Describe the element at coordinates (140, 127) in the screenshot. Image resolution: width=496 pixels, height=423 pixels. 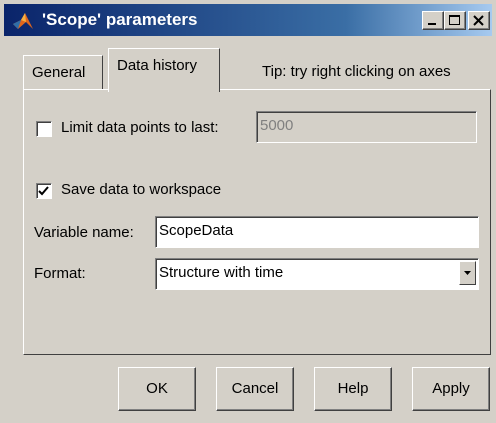
I see `limit-data-label: Limit data points to last:` at that location.